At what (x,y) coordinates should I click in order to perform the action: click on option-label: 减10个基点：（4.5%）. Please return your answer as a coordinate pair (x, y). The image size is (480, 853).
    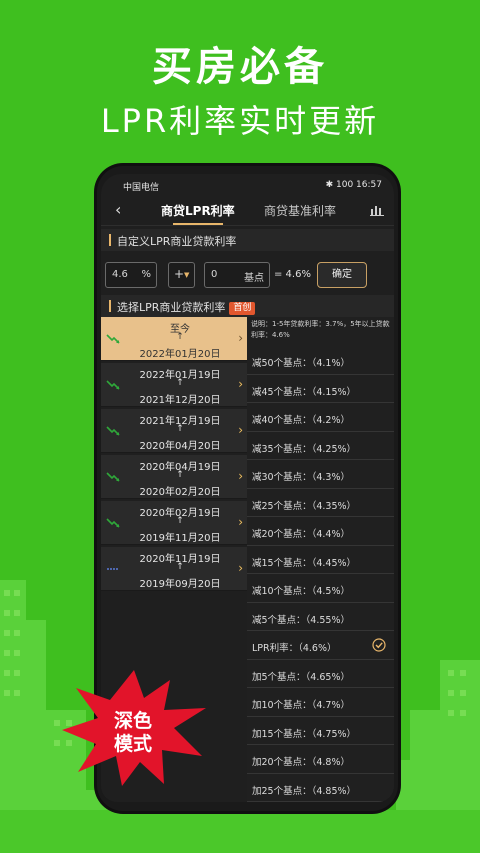
    Looking at the image, I should click on (301, 591).